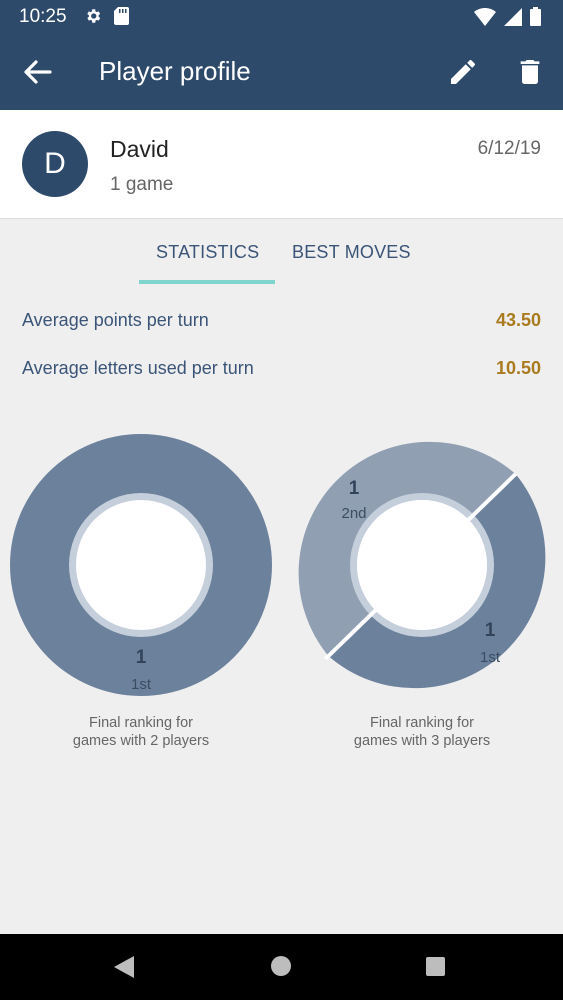 The image size is (563, 1000). Describe the element at coordinates (175, 71) in the screenshot. I see `page-title: Player profile` at that location.